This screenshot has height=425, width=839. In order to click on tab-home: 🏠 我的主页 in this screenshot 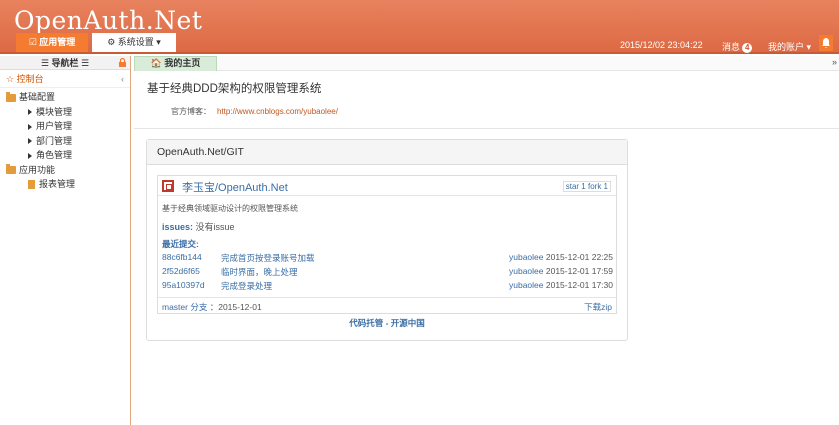, I will do `click(175, 63)`.